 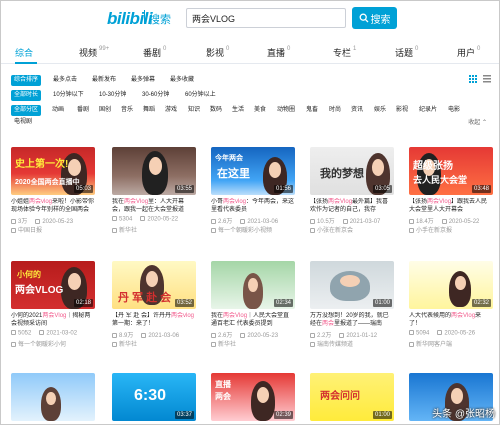 I want to click on video-card: 直播 两会 02:39, so click(x=253, y=397).